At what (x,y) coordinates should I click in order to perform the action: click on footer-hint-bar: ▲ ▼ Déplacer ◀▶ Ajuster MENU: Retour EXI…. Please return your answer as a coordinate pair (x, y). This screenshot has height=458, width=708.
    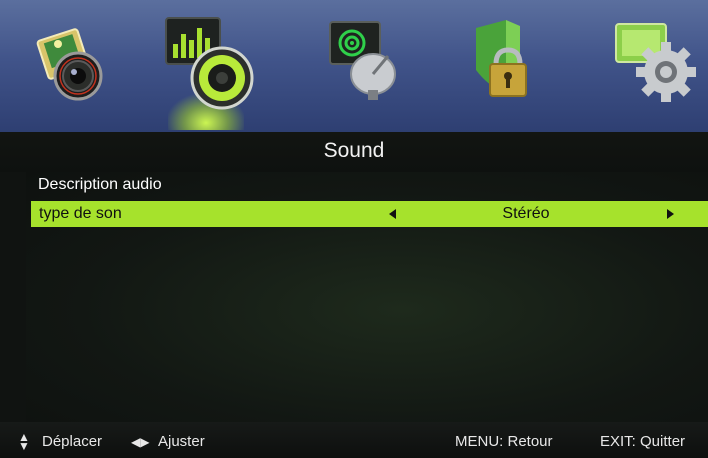
    Looking at the image, I should click on (354, 440).